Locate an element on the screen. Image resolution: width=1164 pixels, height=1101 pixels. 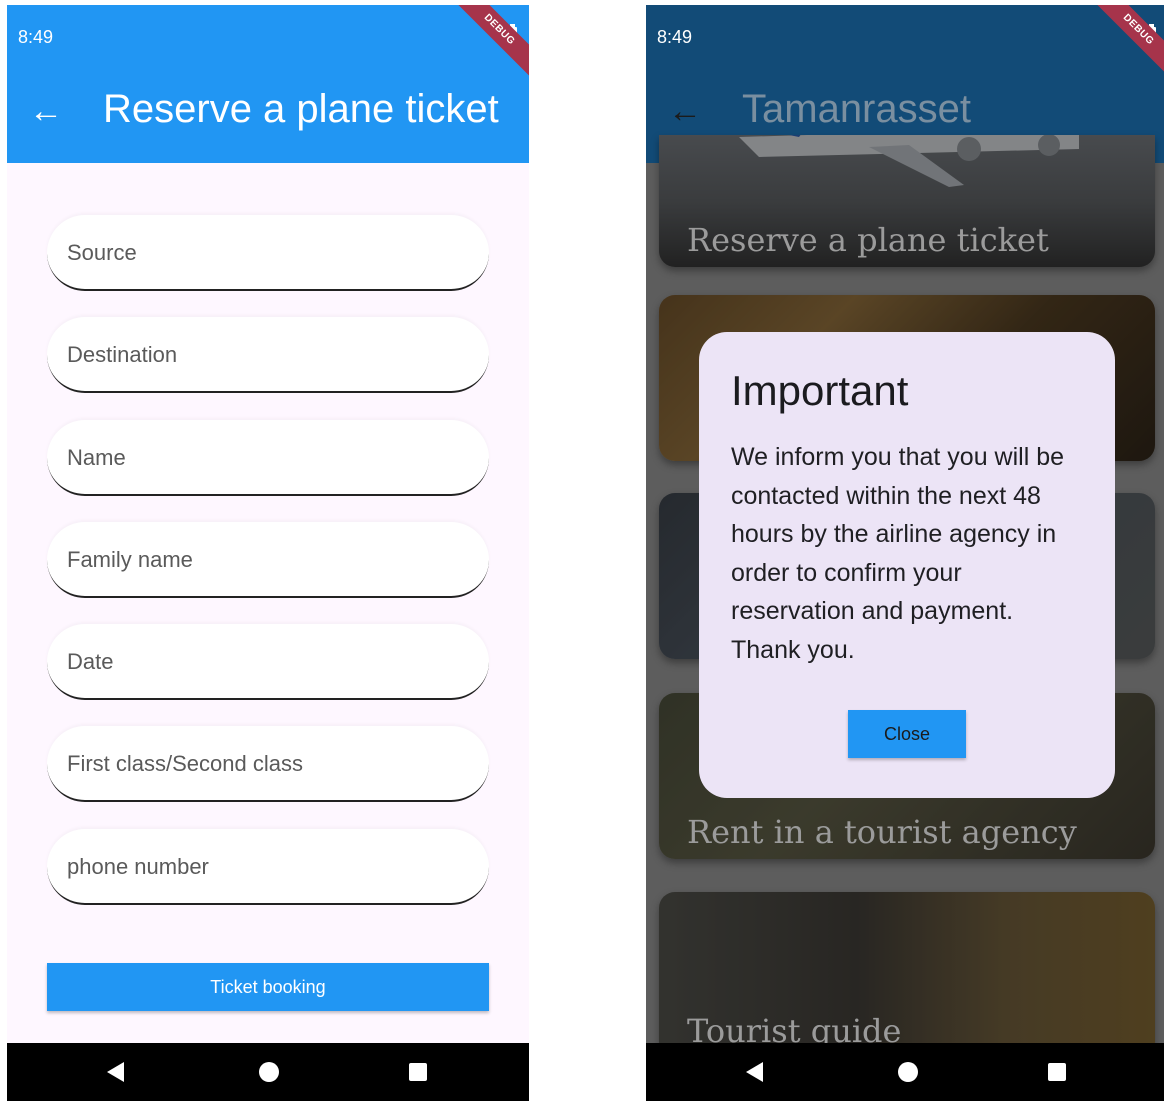
name-input is located at coordinates (267, 458).